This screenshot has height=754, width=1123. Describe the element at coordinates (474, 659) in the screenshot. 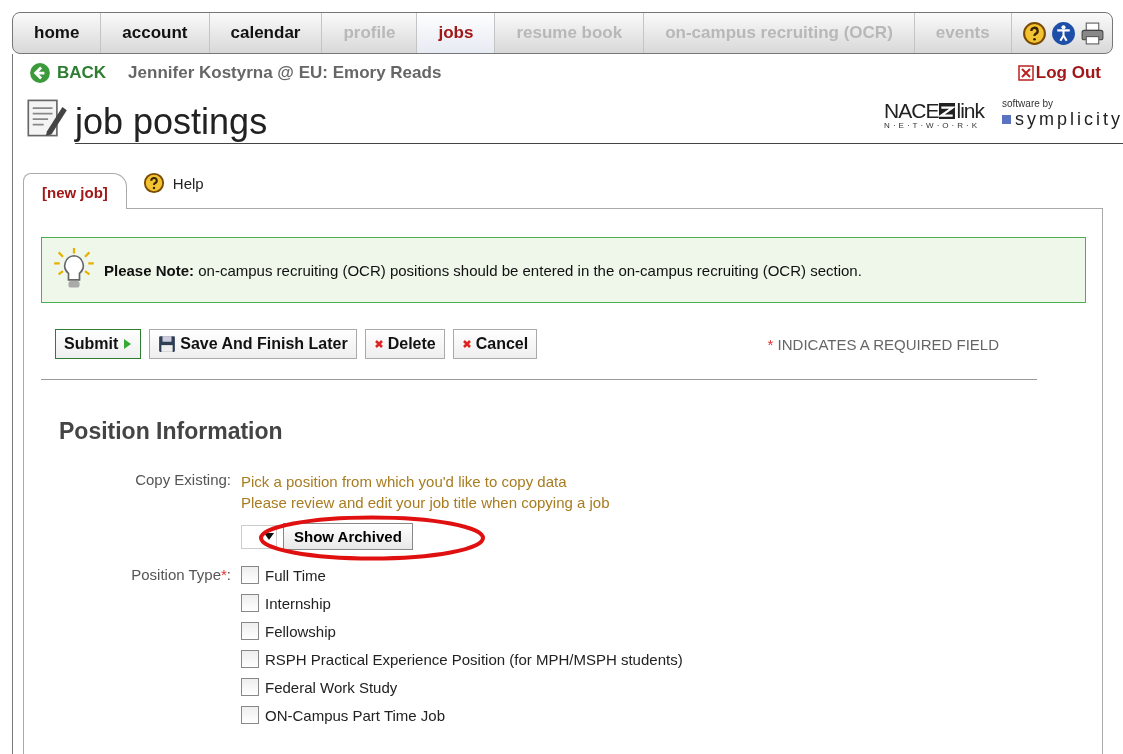

I see `checkbox-label: RSPH Practical Experience Position (for MPH/MSPH students)` at that location.